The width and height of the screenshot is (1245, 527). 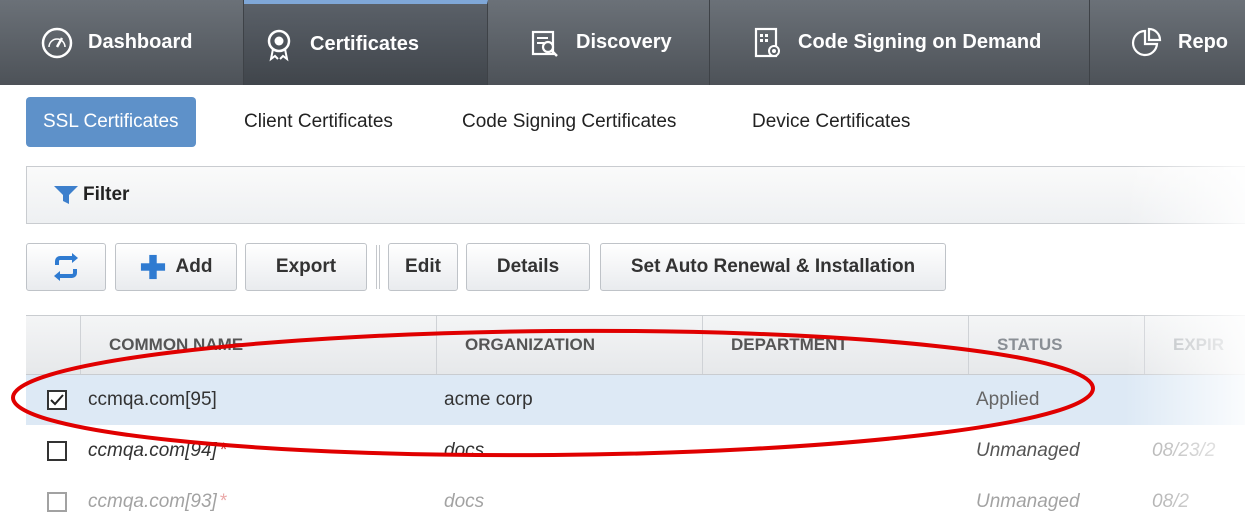 I want to click on filter-bar: Filter, so click(x=635, y=195).